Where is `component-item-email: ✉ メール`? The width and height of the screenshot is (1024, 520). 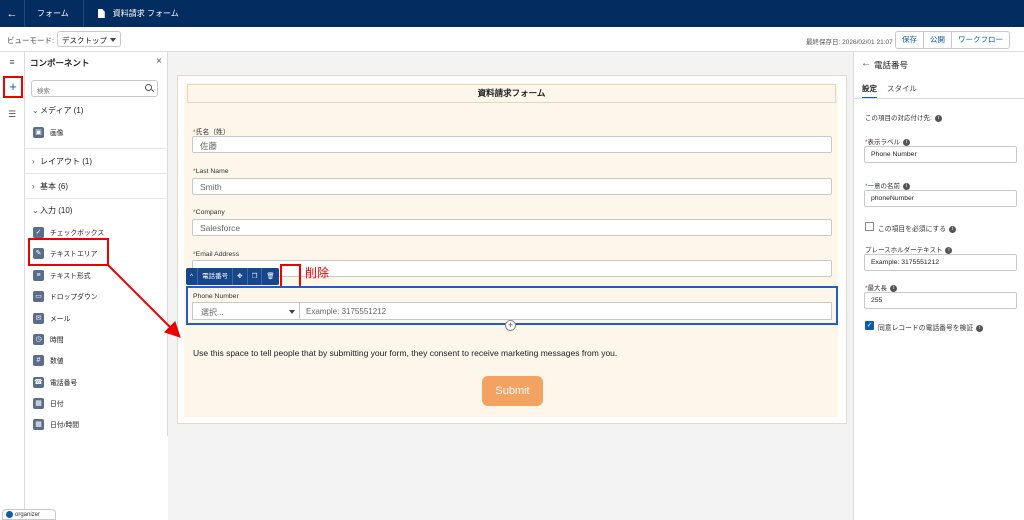 component-item-email: ✉ メール is located at coordinates (51, 318).